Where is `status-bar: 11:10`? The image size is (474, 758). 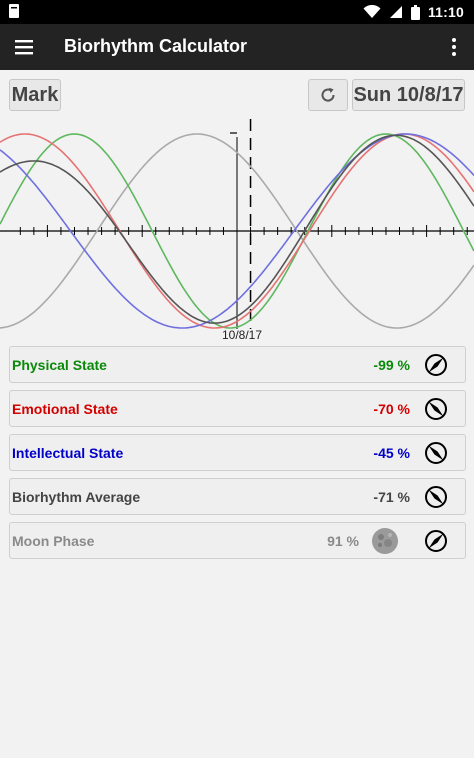 status-bar: 11:10 is located at coordinates (237, 12).